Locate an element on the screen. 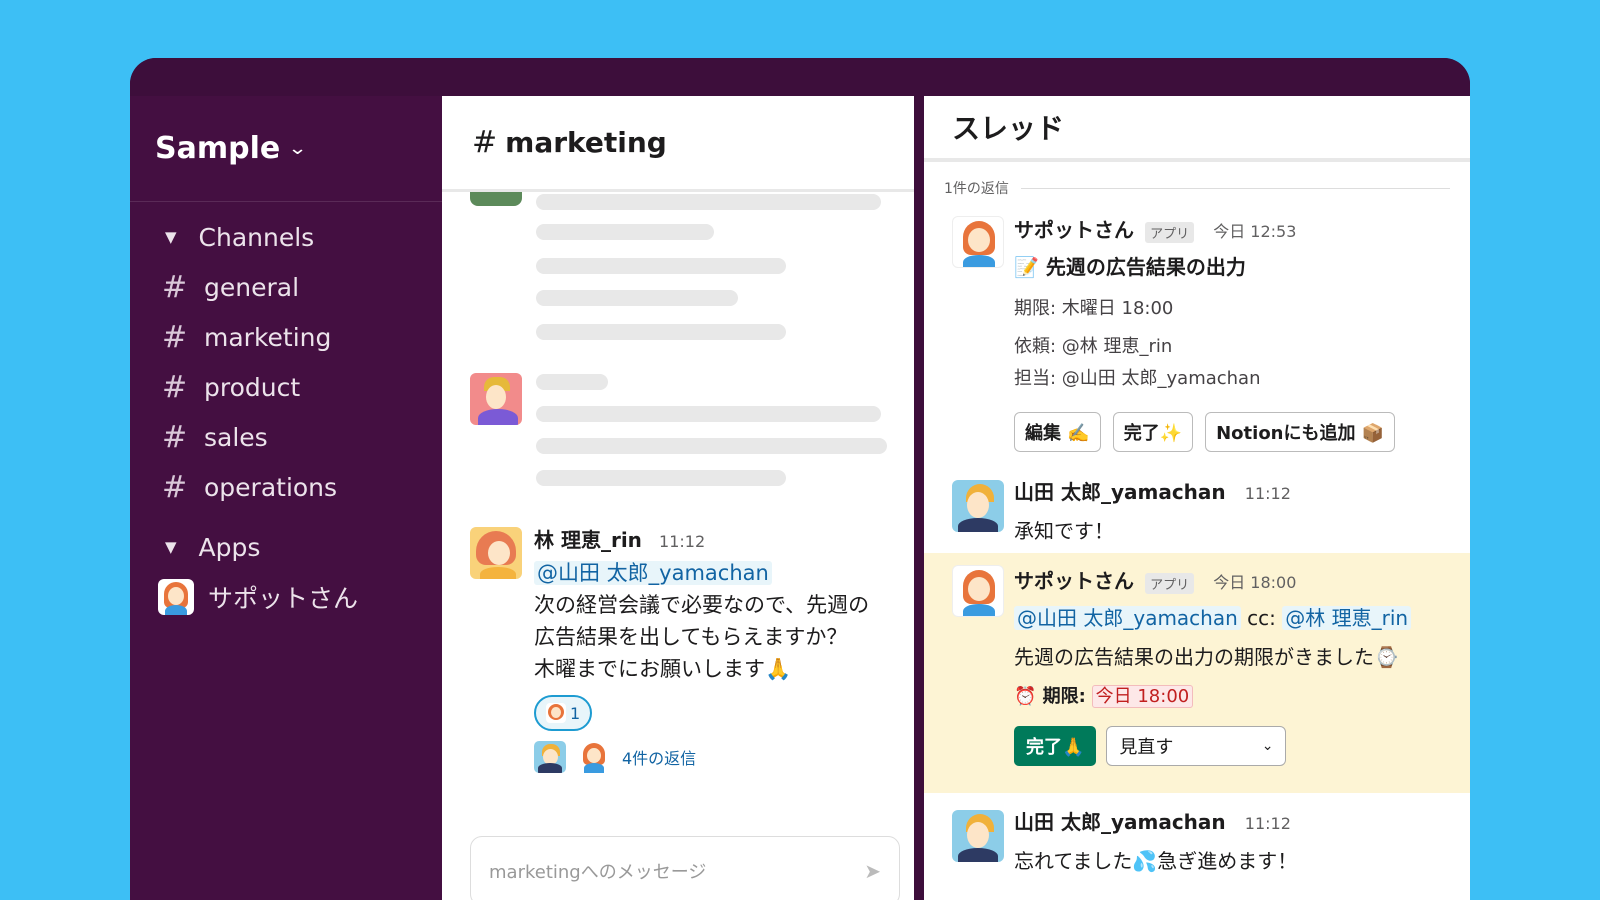 The image size is (1600, 900). sidebar-item-label: サポットさん is located at coordinates (283, 598).